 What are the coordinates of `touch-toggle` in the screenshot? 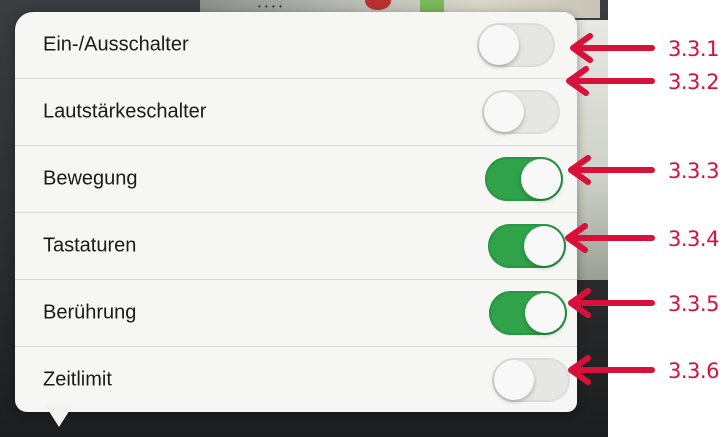 It's located at (528, 313).